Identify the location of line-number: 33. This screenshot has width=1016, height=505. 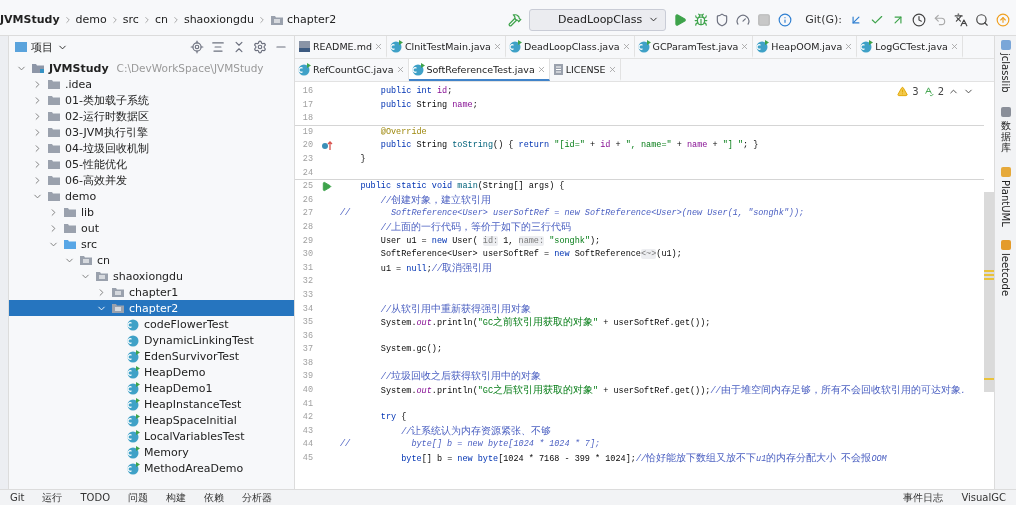
(307, 295).